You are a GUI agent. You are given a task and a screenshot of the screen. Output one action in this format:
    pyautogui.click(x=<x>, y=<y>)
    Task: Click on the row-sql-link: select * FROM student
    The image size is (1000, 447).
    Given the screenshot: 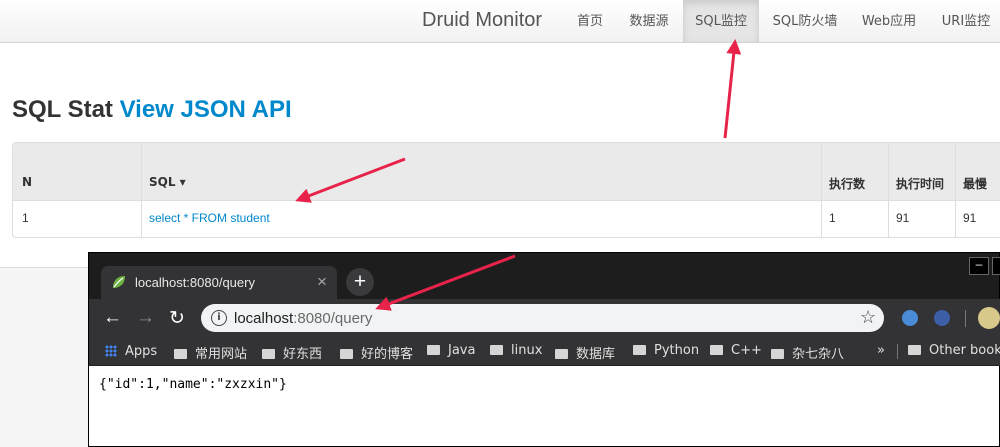 What is the action you would take?
    pyautogui.click(x=209, y=218)
    